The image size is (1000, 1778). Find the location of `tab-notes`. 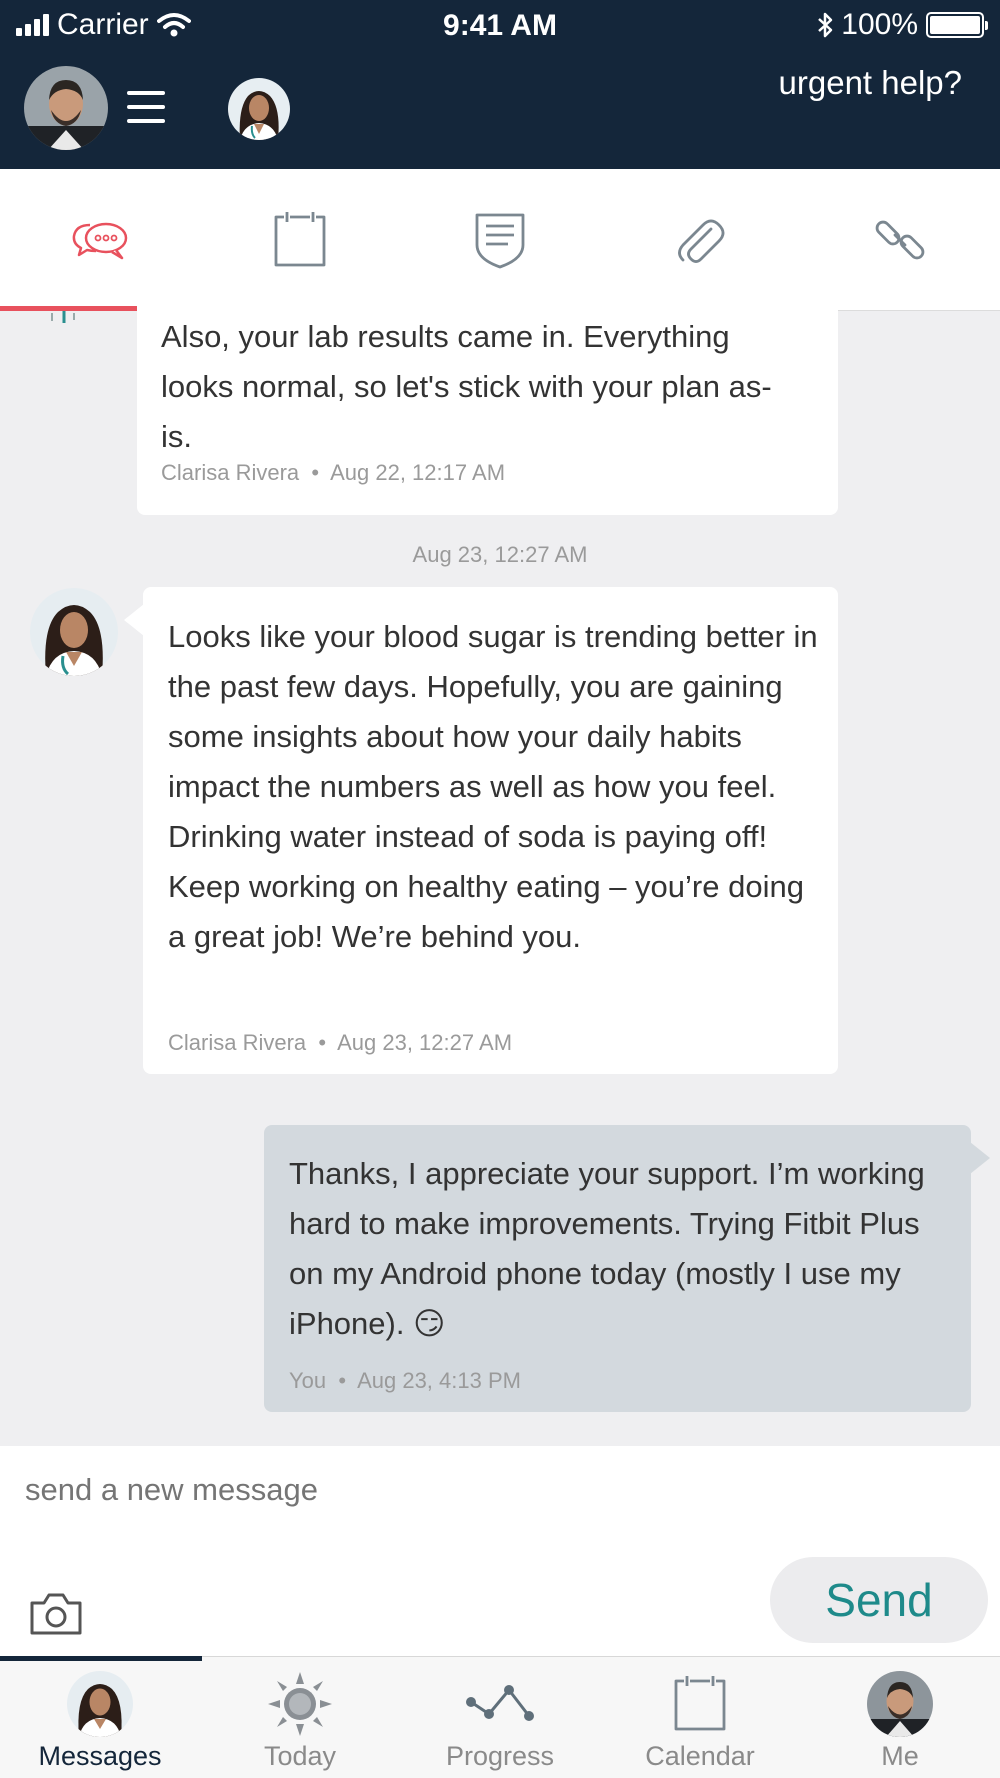

tab-notes is located at coordinates (500, 240).